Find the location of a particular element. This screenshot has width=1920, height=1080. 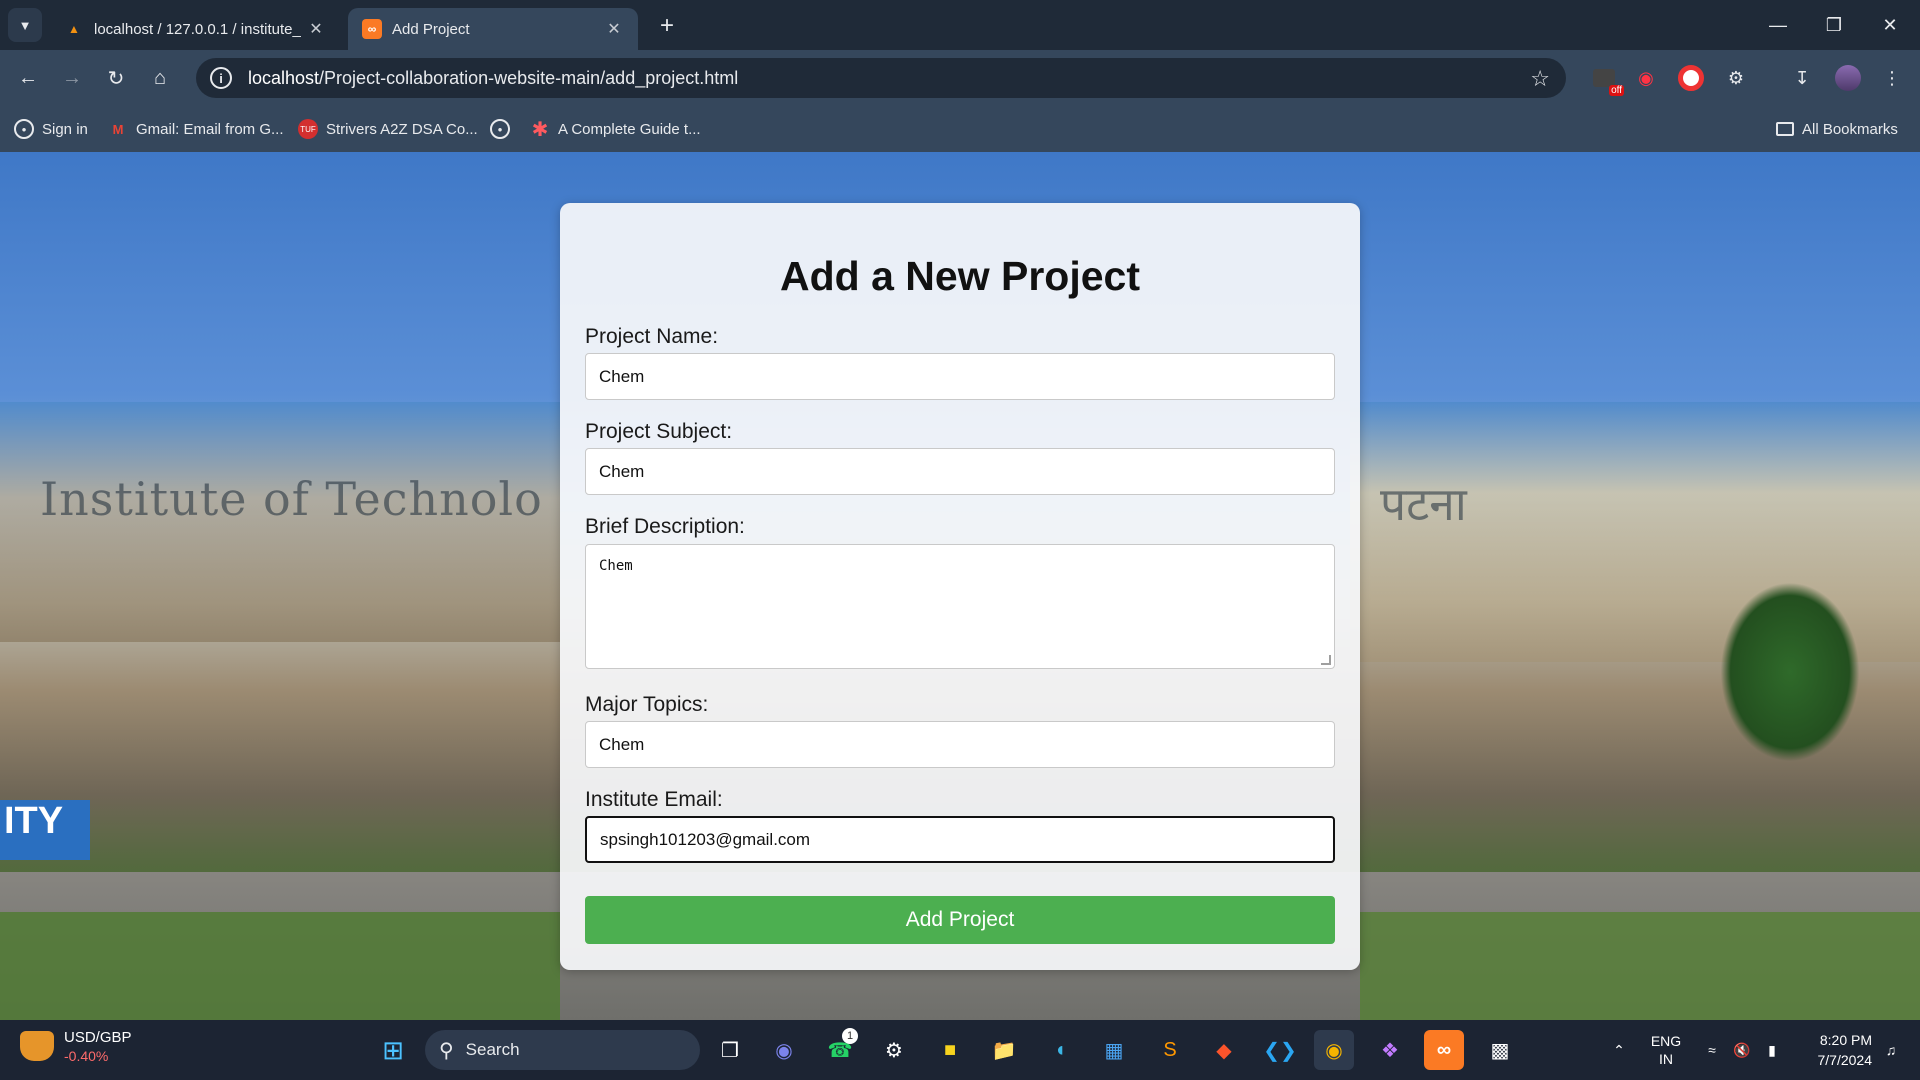

resize-grip-icon is located at coordinates (1326, 660).